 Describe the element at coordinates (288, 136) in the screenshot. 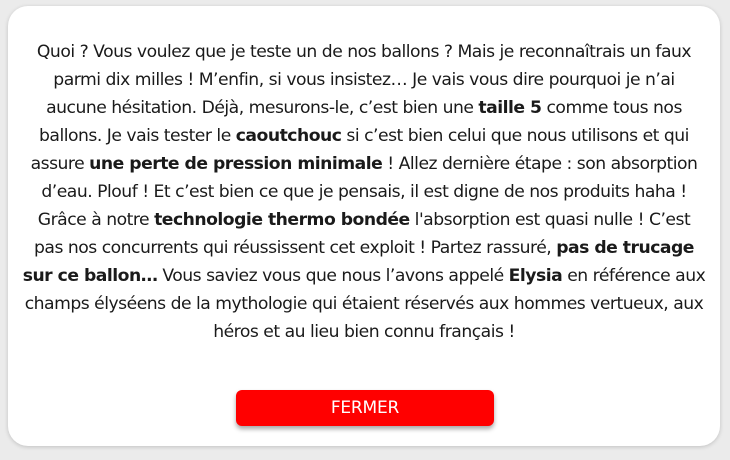

I see `message-highlight: caoutchouc` at that location.